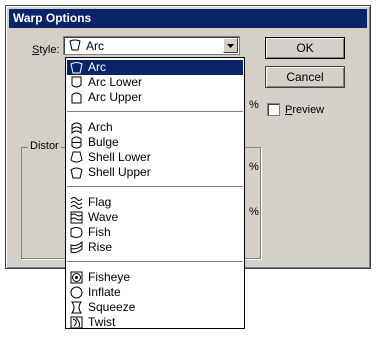  What do you see at coordinates (155, 292) in the screenshot?
I see `dropdown-item-inflate: Inflate` at bounding box center [155, 292].